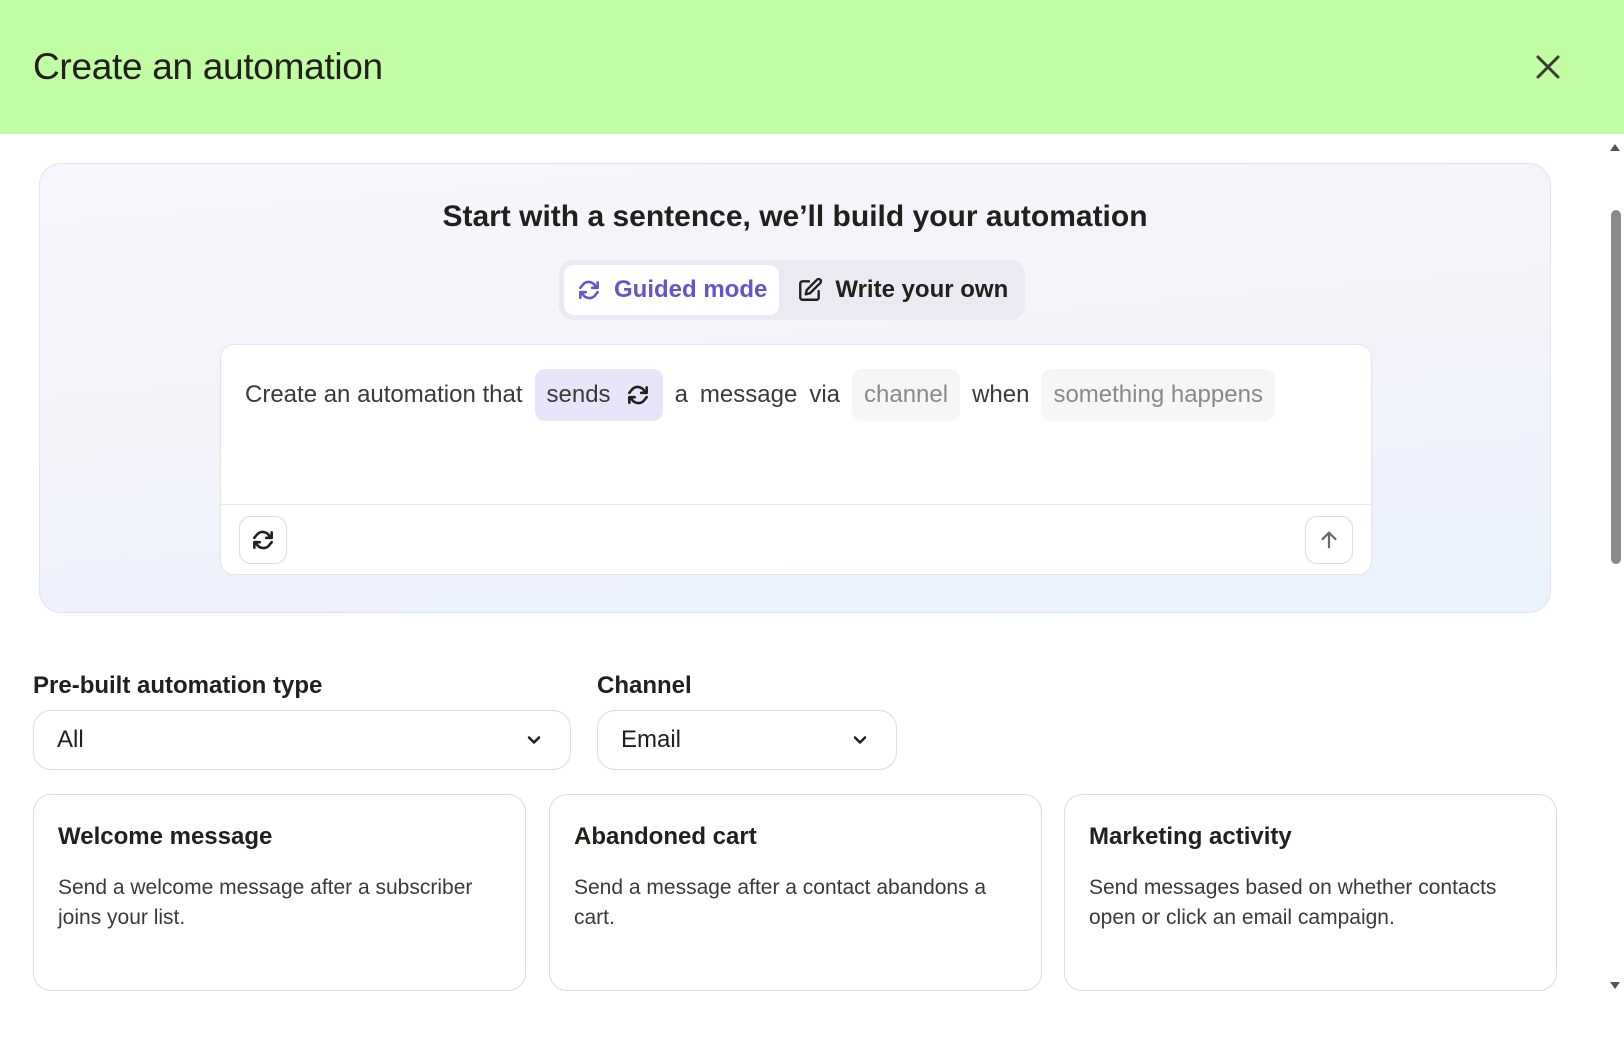  I want to click on write-your-own-button: Write your own, so click(902, 290).